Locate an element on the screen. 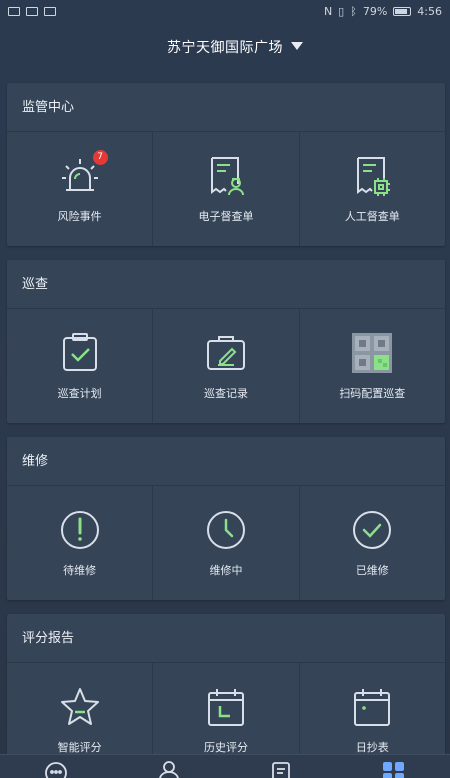  section-title: 巡查 is located at coordinates (226, 284).